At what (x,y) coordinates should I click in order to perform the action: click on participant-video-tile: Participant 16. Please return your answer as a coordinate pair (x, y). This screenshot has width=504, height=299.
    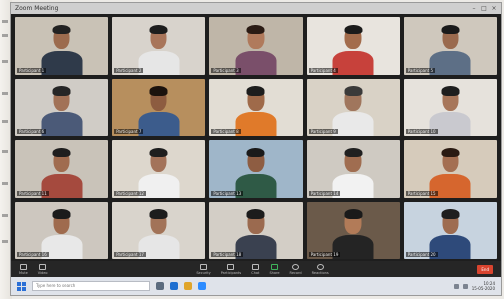
    Looking at the image, I should click on (62, 230).